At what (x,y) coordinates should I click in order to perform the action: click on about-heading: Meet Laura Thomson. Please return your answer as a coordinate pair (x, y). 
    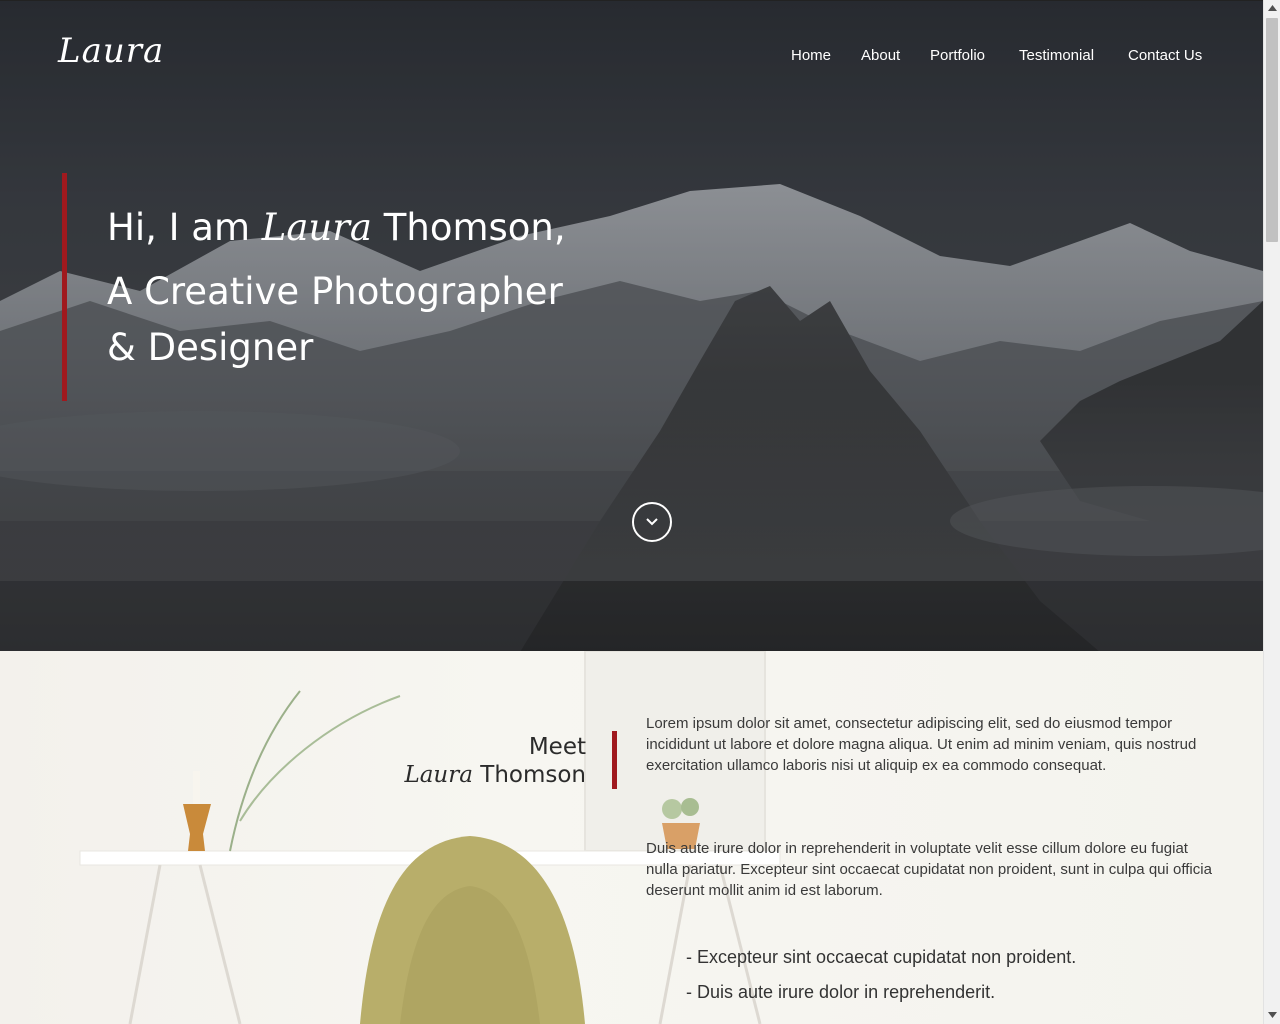
    Looking at the image, I should click on (495, 761).